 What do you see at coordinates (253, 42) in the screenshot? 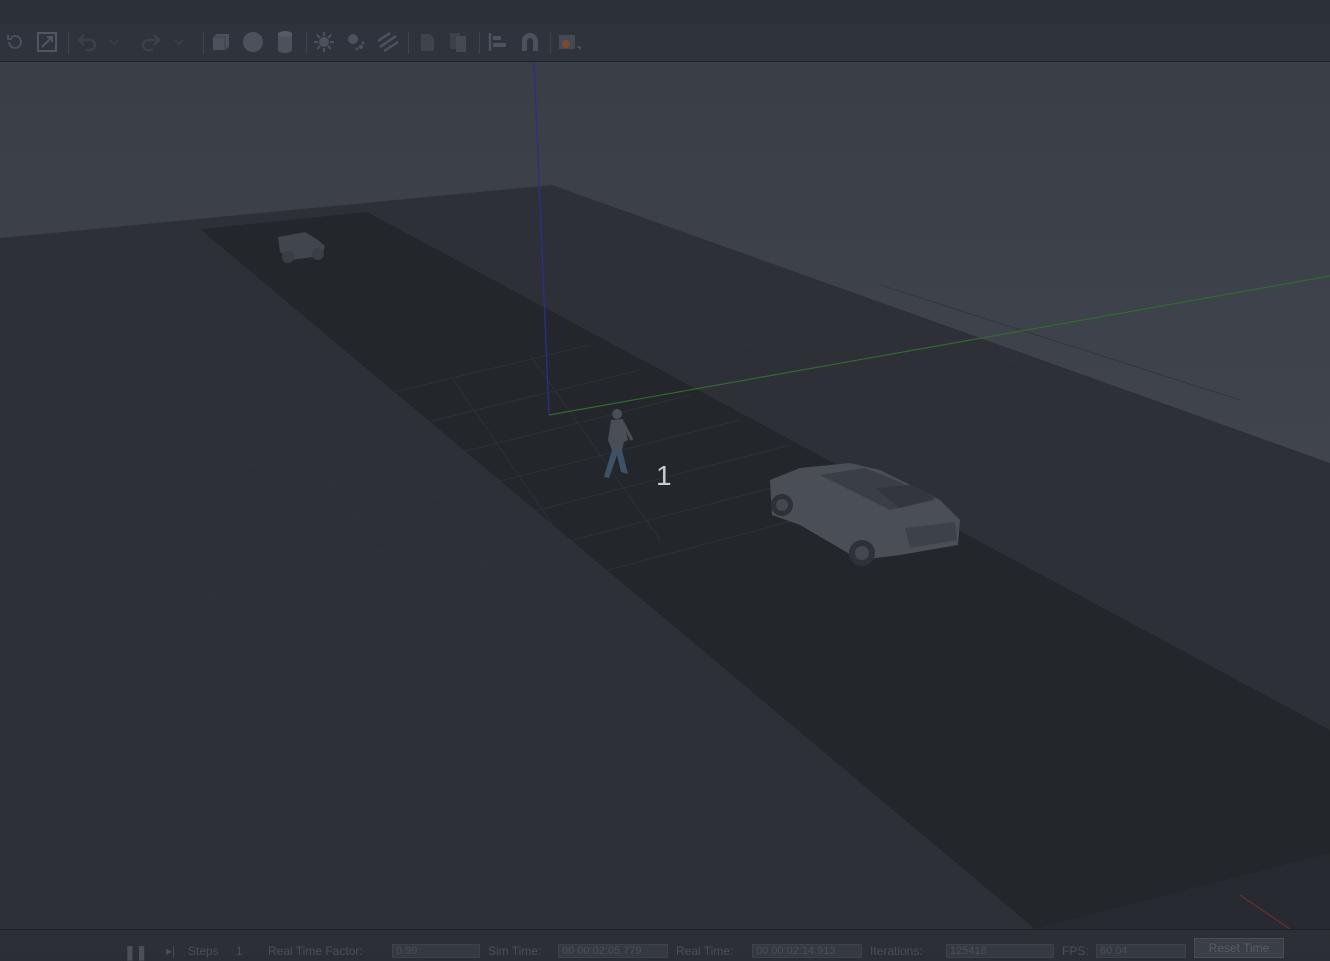
I see `sphere-shape-icon` at bounding box center [253, 42].